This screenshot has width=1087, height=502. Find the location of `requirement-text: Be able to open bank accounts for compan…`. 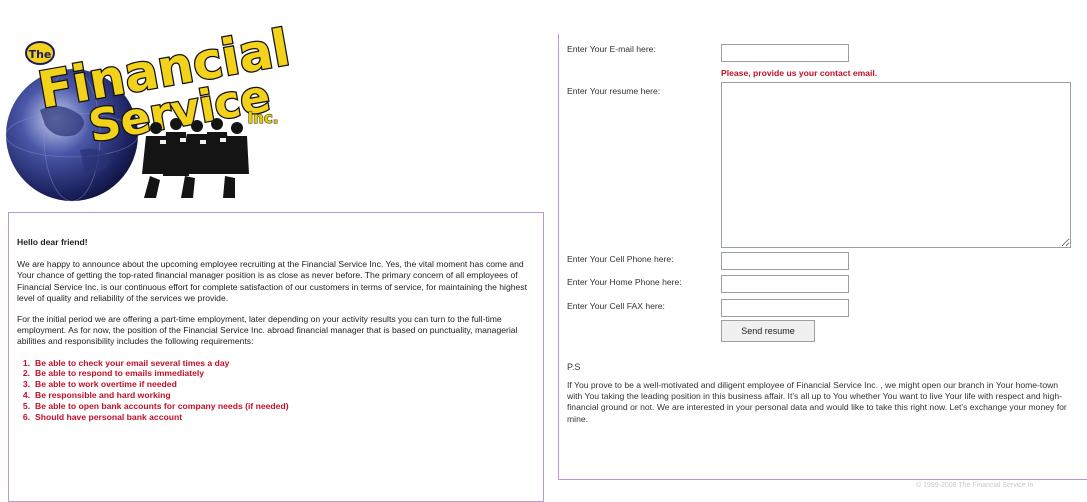

requirement-text: Be able to open bank accounts for compan… is located at coordinates (162, 405).